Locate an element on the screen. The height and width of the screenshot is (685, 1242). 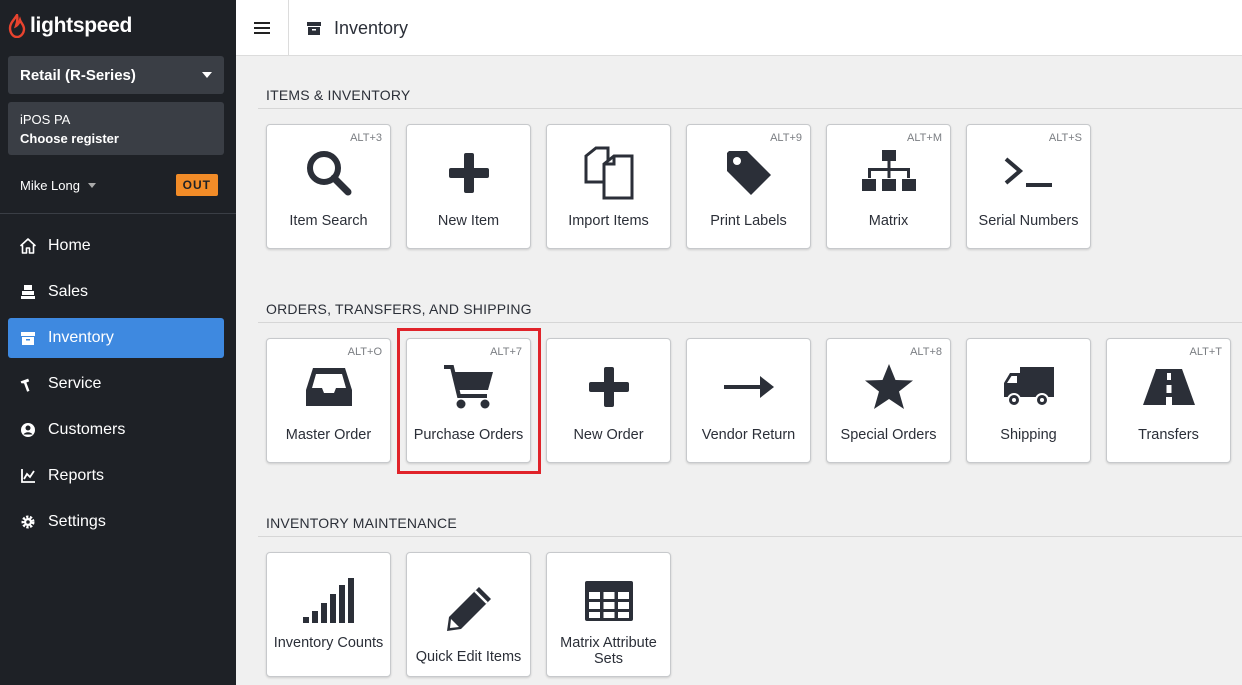
tile-special-orders: ALT+8 Special Orders is located at coordinates (888, 400).